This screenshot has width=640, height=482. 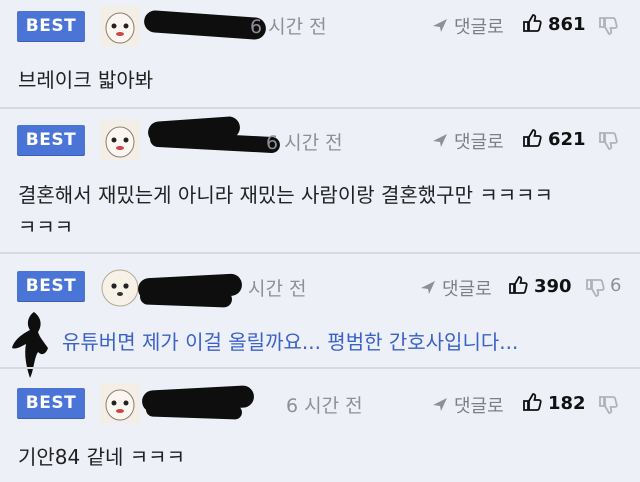 What do you see at coordinates (277, 289) in the screenshot?
I see `comment-time: 시간 전` at bounding box center [277, 289].